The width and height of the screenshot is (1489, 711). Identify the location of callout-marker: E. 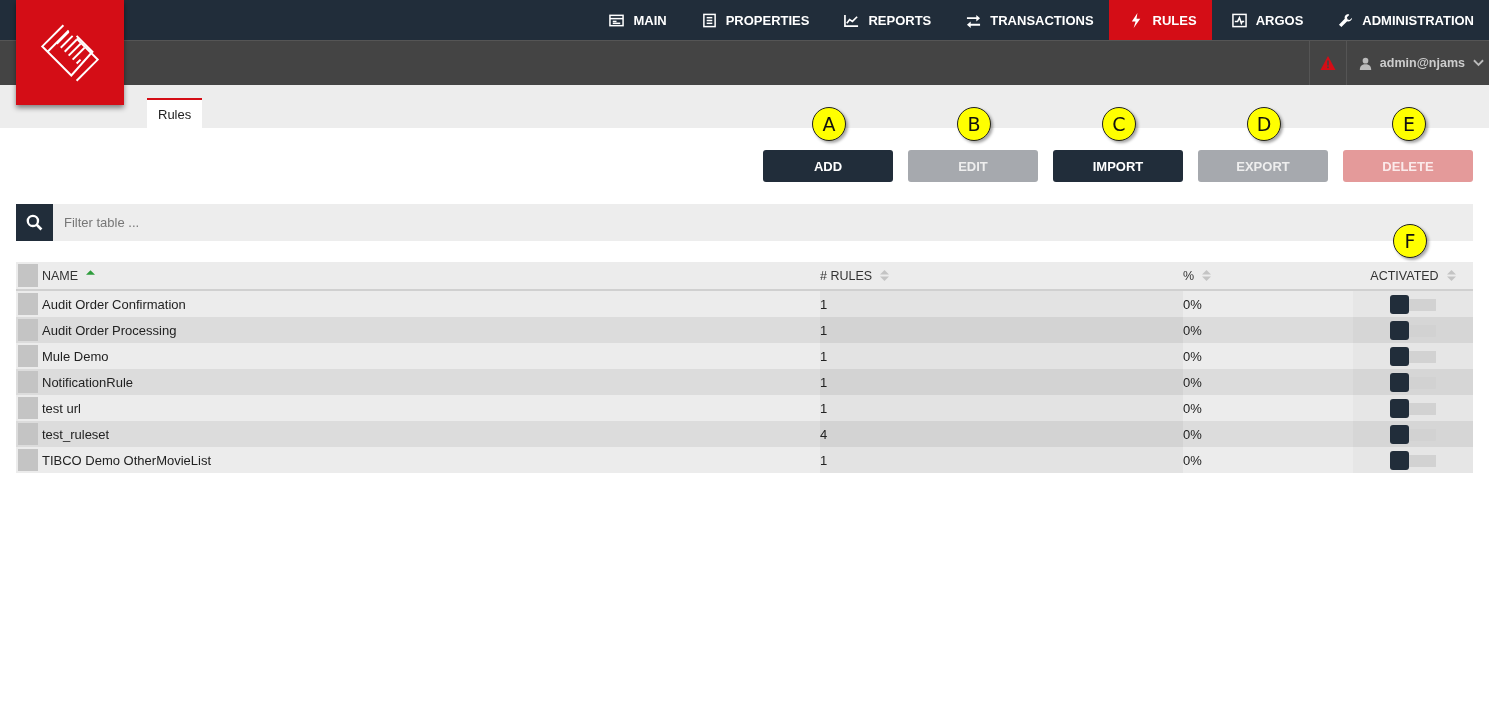
(1409, 124).